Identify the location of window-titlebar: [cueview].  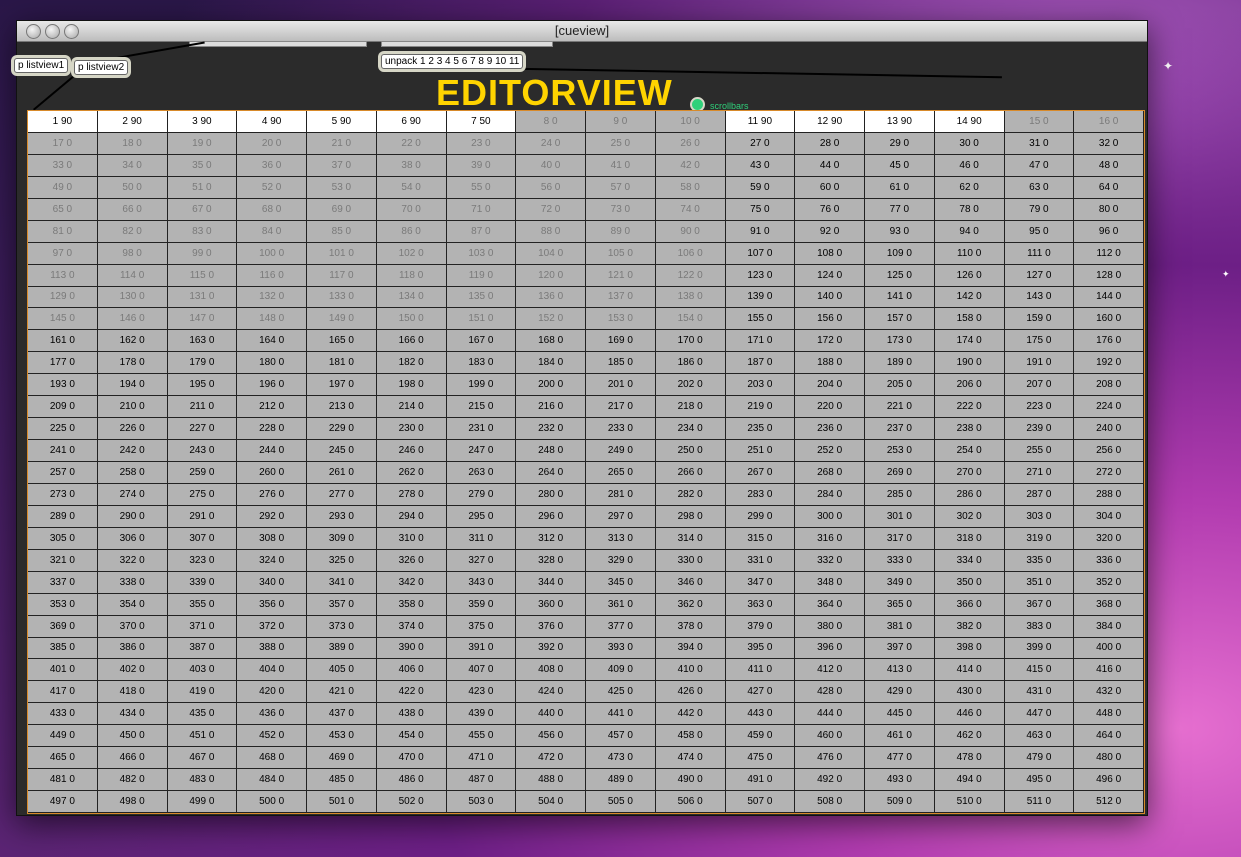
(582, 31).